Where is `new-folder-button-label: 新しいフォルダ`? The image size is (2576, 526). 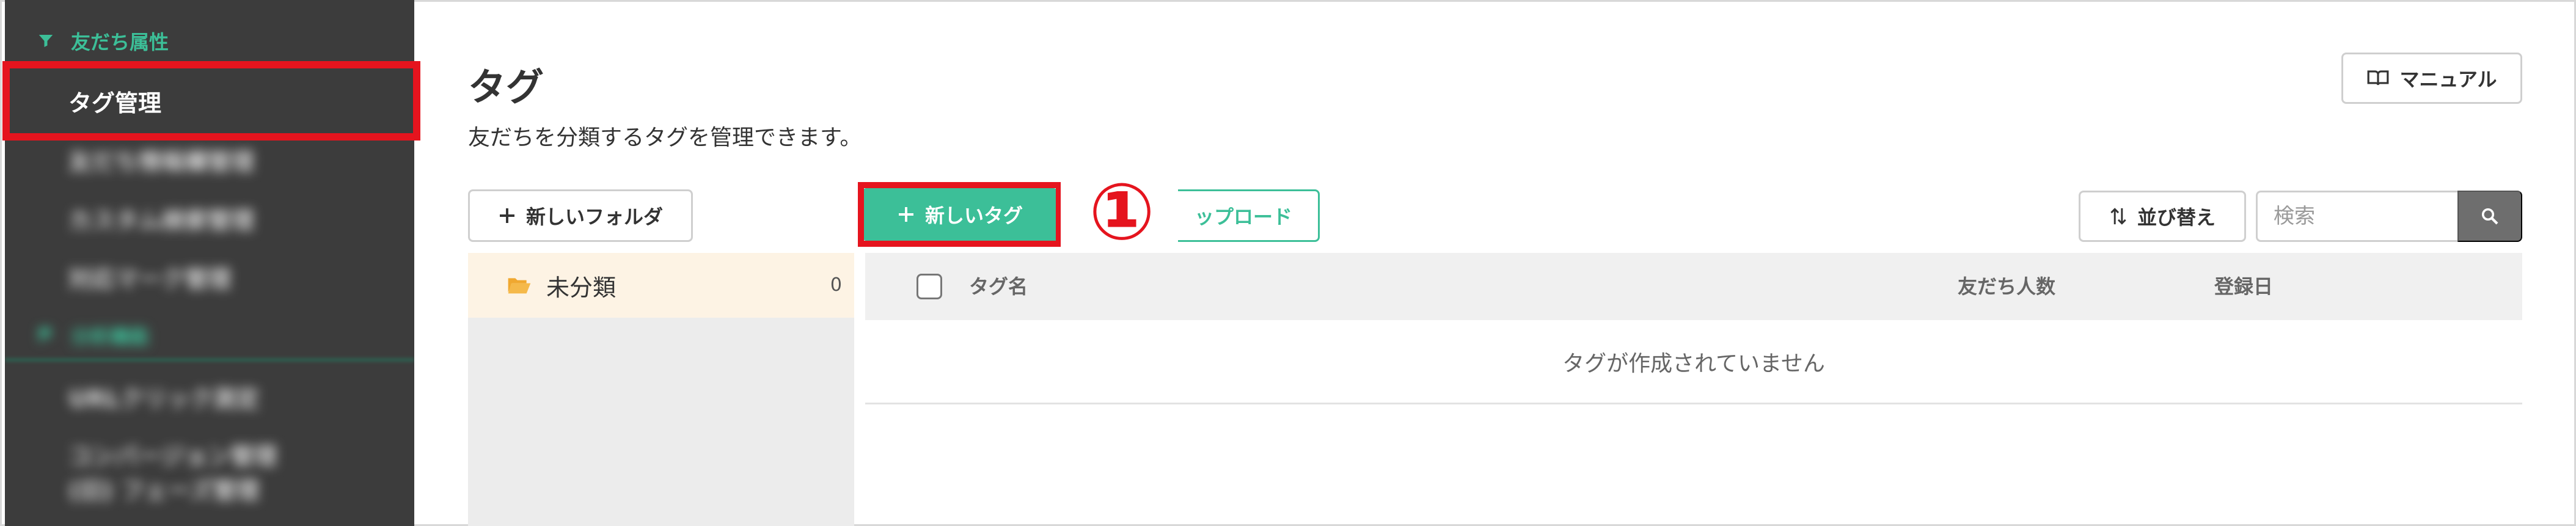
new-folder-button-label: 新しいフォルダ is located at coordinates (594, 217).